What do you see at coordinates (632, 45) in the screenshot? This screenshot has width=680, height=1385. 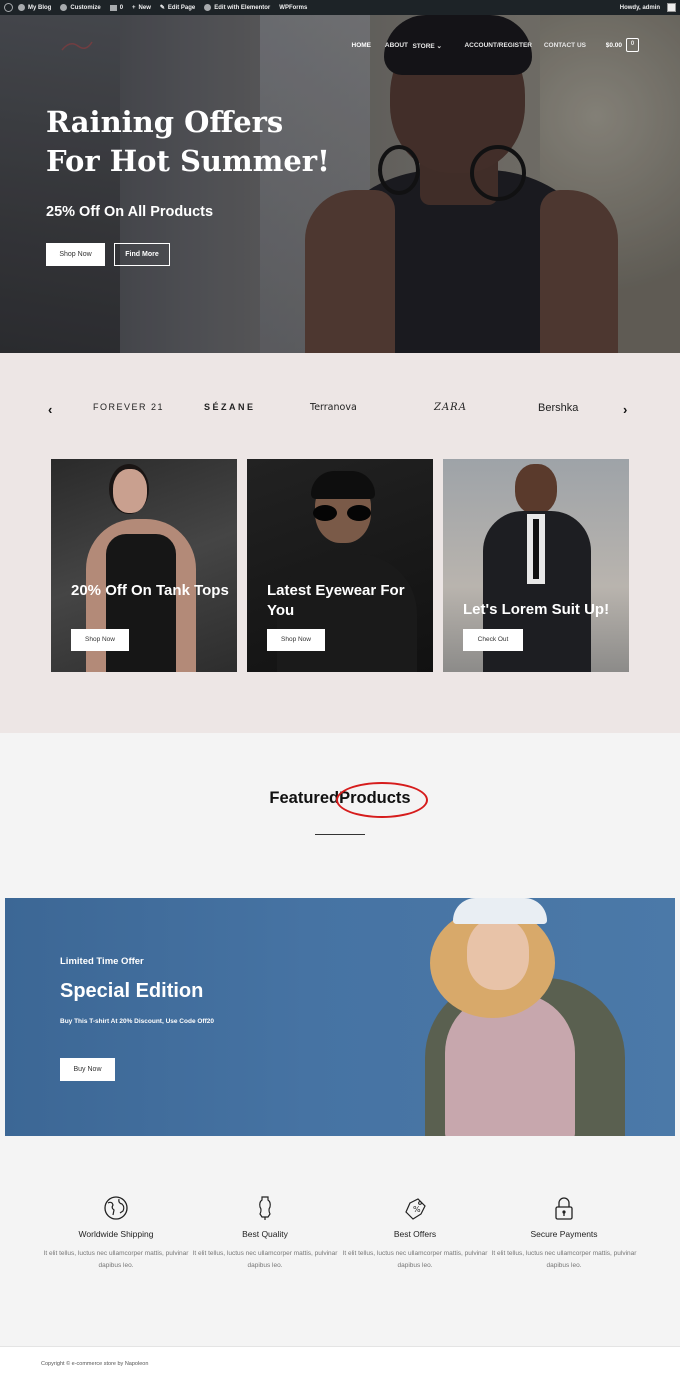 I see `cart-icon: 0` at bounding box center [632, 45].